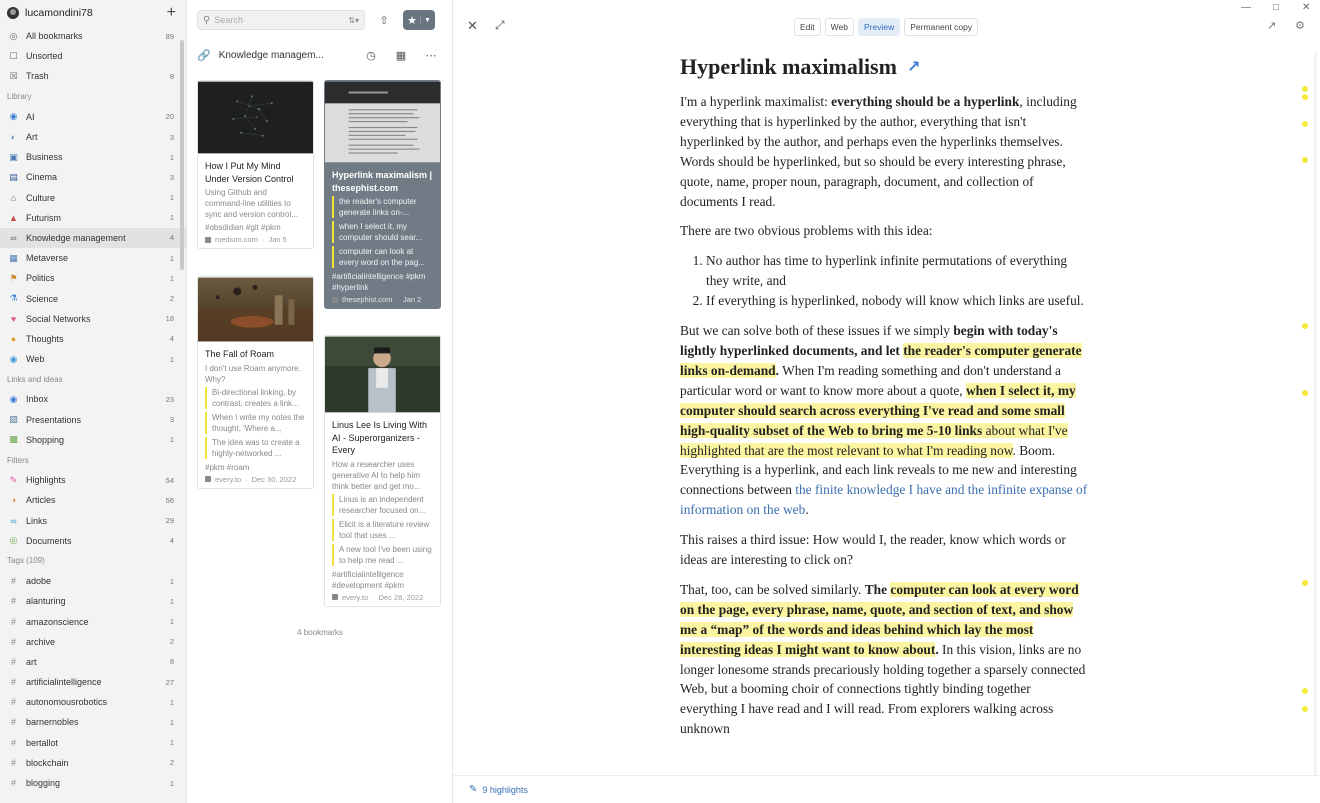 The image size is (1320, 803). What do you see at coordinates (93, 278) in the screenshot?
I see `sidebar-item-politics: ⚑ Politics 1` at bounding box center [93, 278].